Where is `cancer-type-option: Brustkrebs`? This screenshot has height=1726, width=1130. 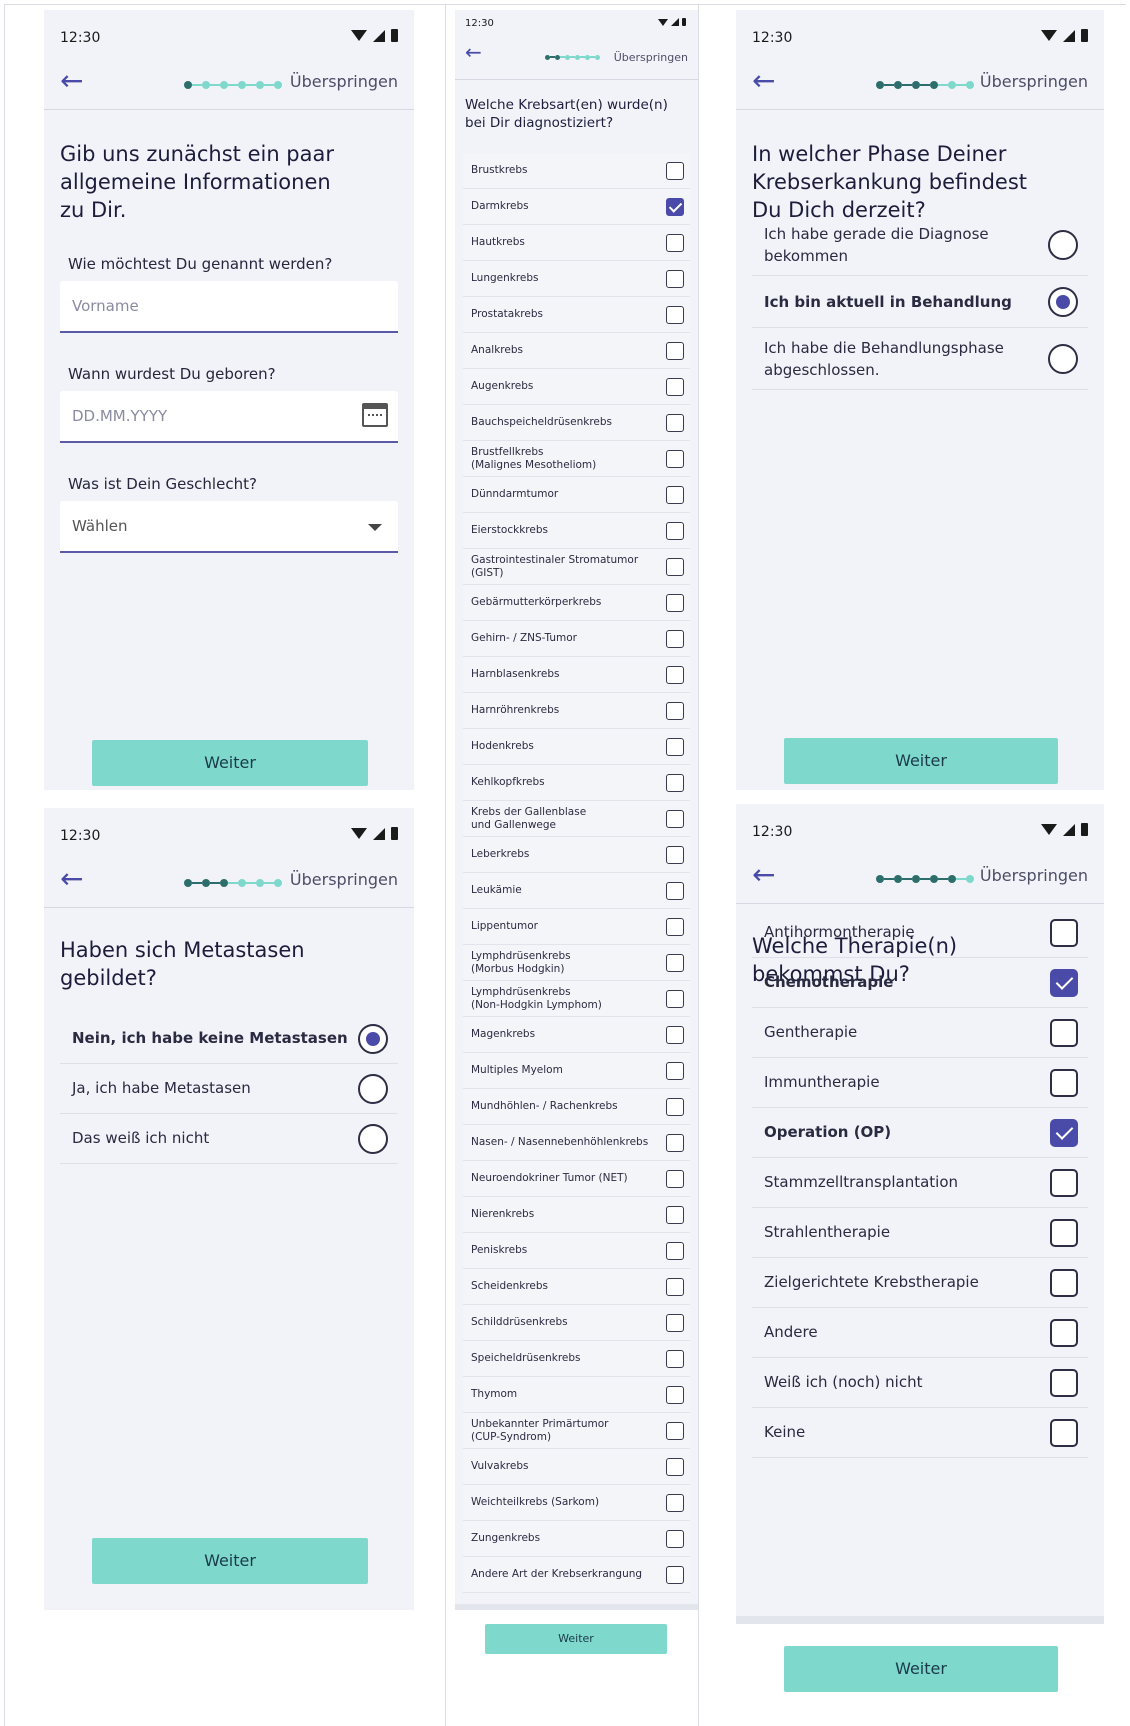 cancer-type-option: Brustkrebs is located at coordinates (576, 171).